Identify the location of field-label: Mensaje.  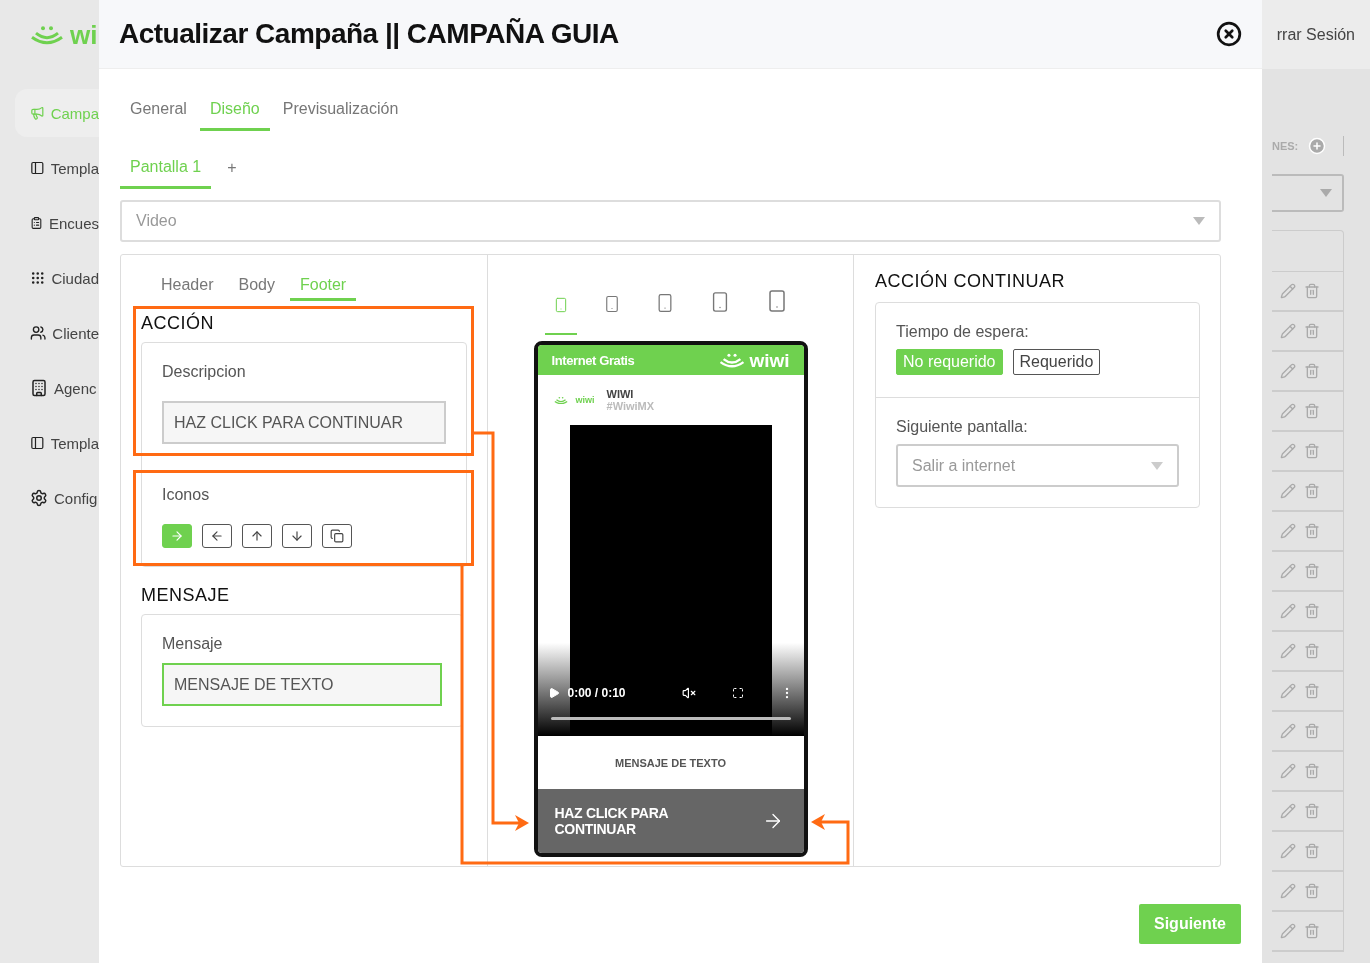
(193, 644).